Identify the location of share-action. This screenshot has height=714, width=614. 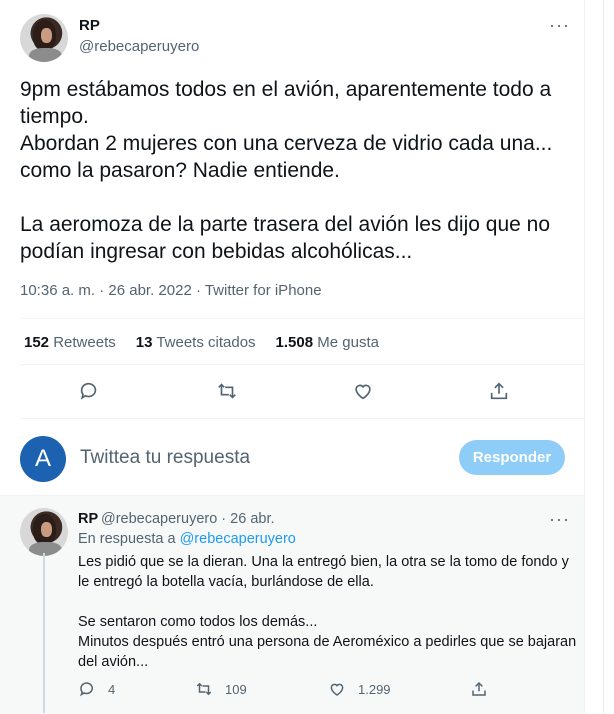
(485, 689).